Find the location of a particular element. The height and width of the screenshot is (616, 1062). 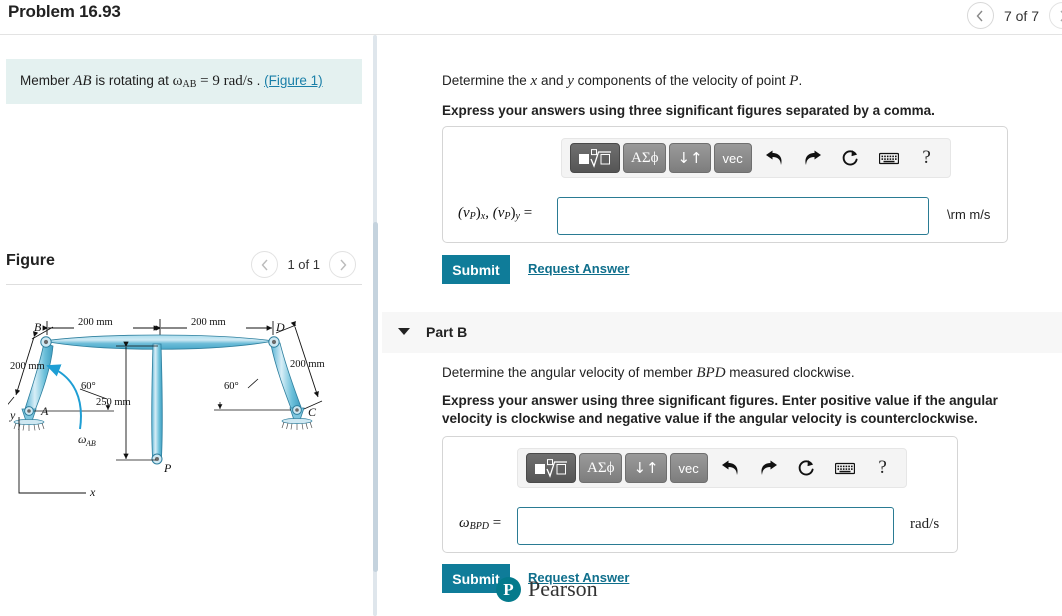

figure-divider is located at coordinates (184, 284).